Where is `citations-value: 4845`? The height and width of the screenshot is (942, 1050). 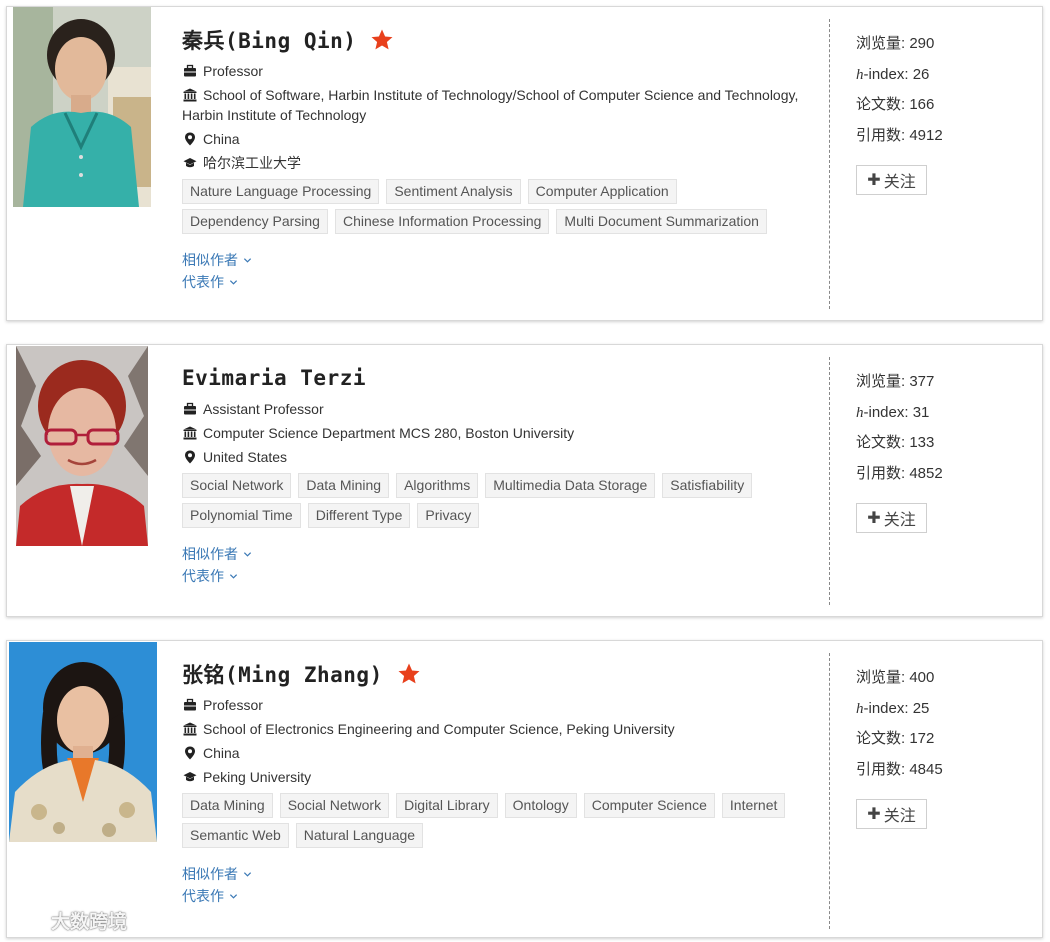 citations-value: 4845 is located at coordinates (926, 770).